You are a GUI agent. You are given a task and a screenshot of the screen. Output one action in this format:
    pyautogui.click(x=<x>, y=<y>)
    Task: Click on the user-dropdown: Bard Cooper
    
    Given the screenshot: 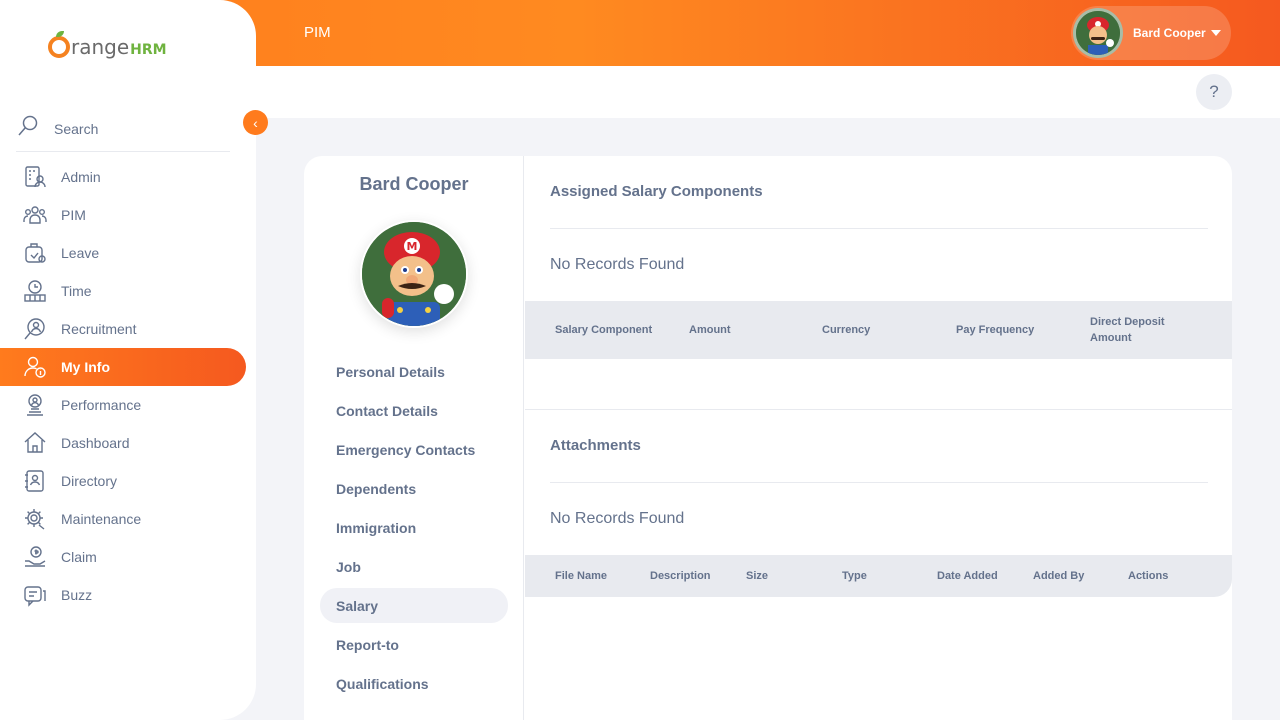 What is the action you would take?
    pyautogui.click(x=1151, y=33)
    